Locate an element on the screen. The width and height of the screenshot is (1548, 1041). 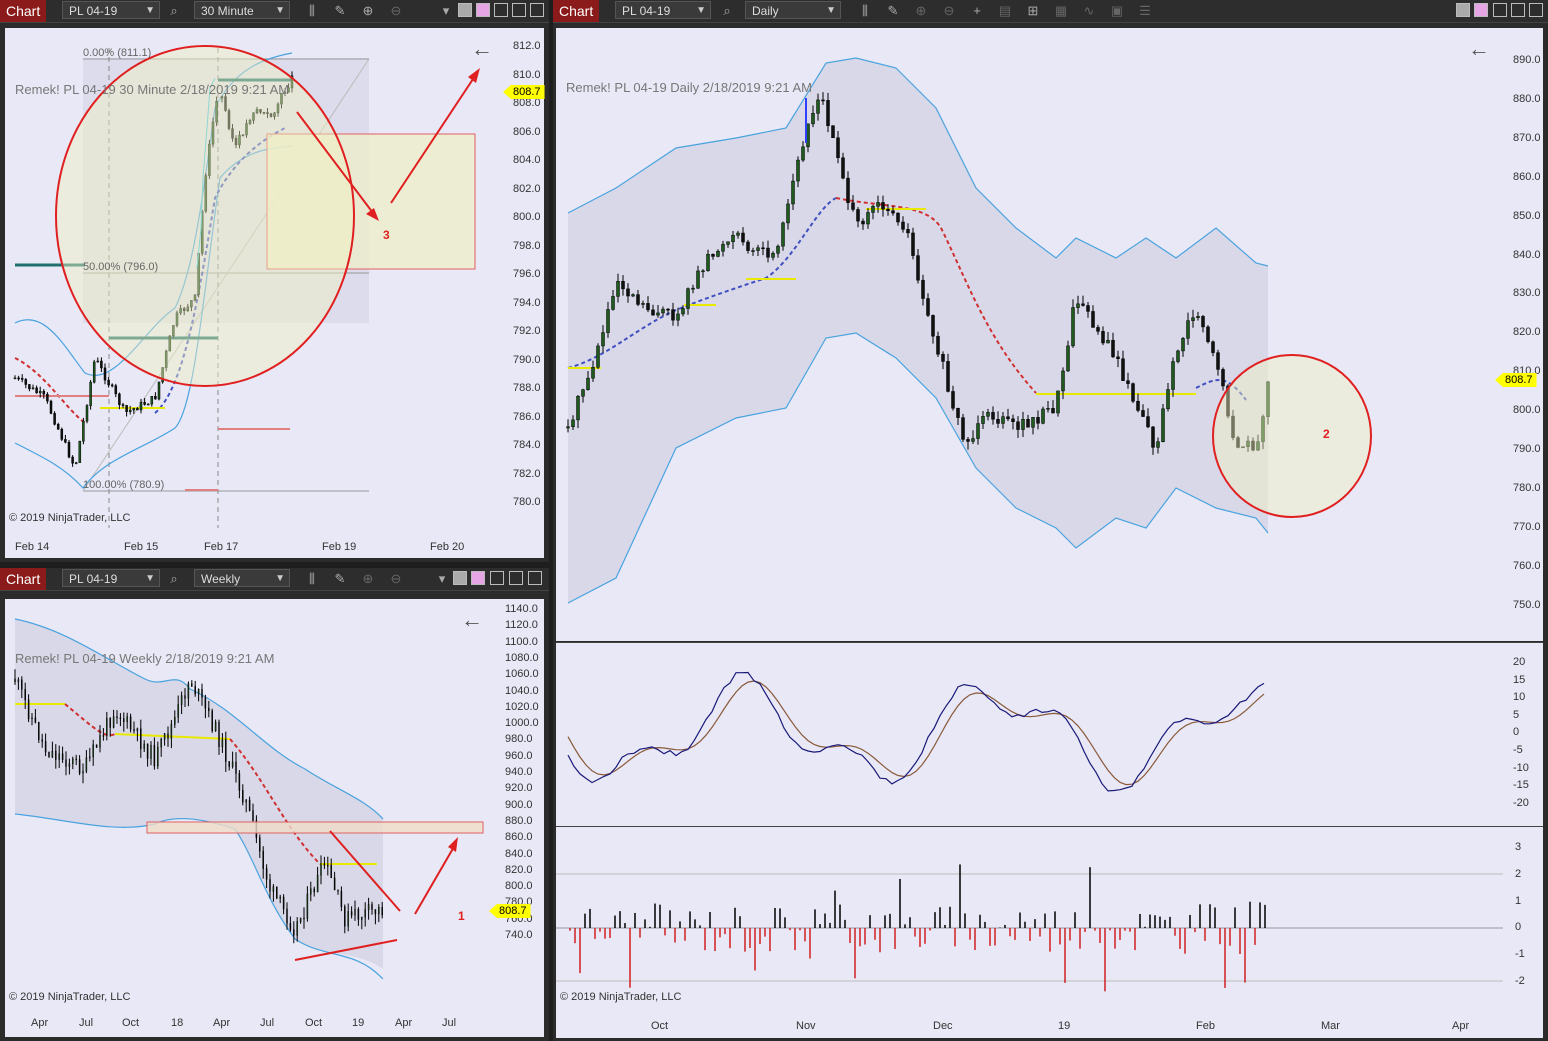
annotation-label: 1 is located at coordinates (461, 916).